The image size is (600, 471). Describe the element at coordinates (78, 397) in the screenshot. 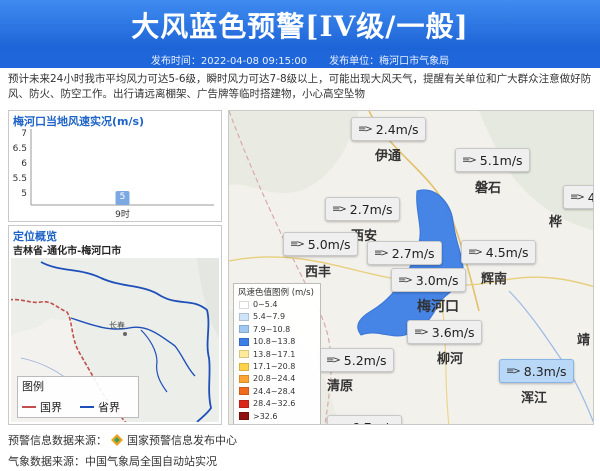

I see `boundary-legend: 图例 国界 省界` at that location.